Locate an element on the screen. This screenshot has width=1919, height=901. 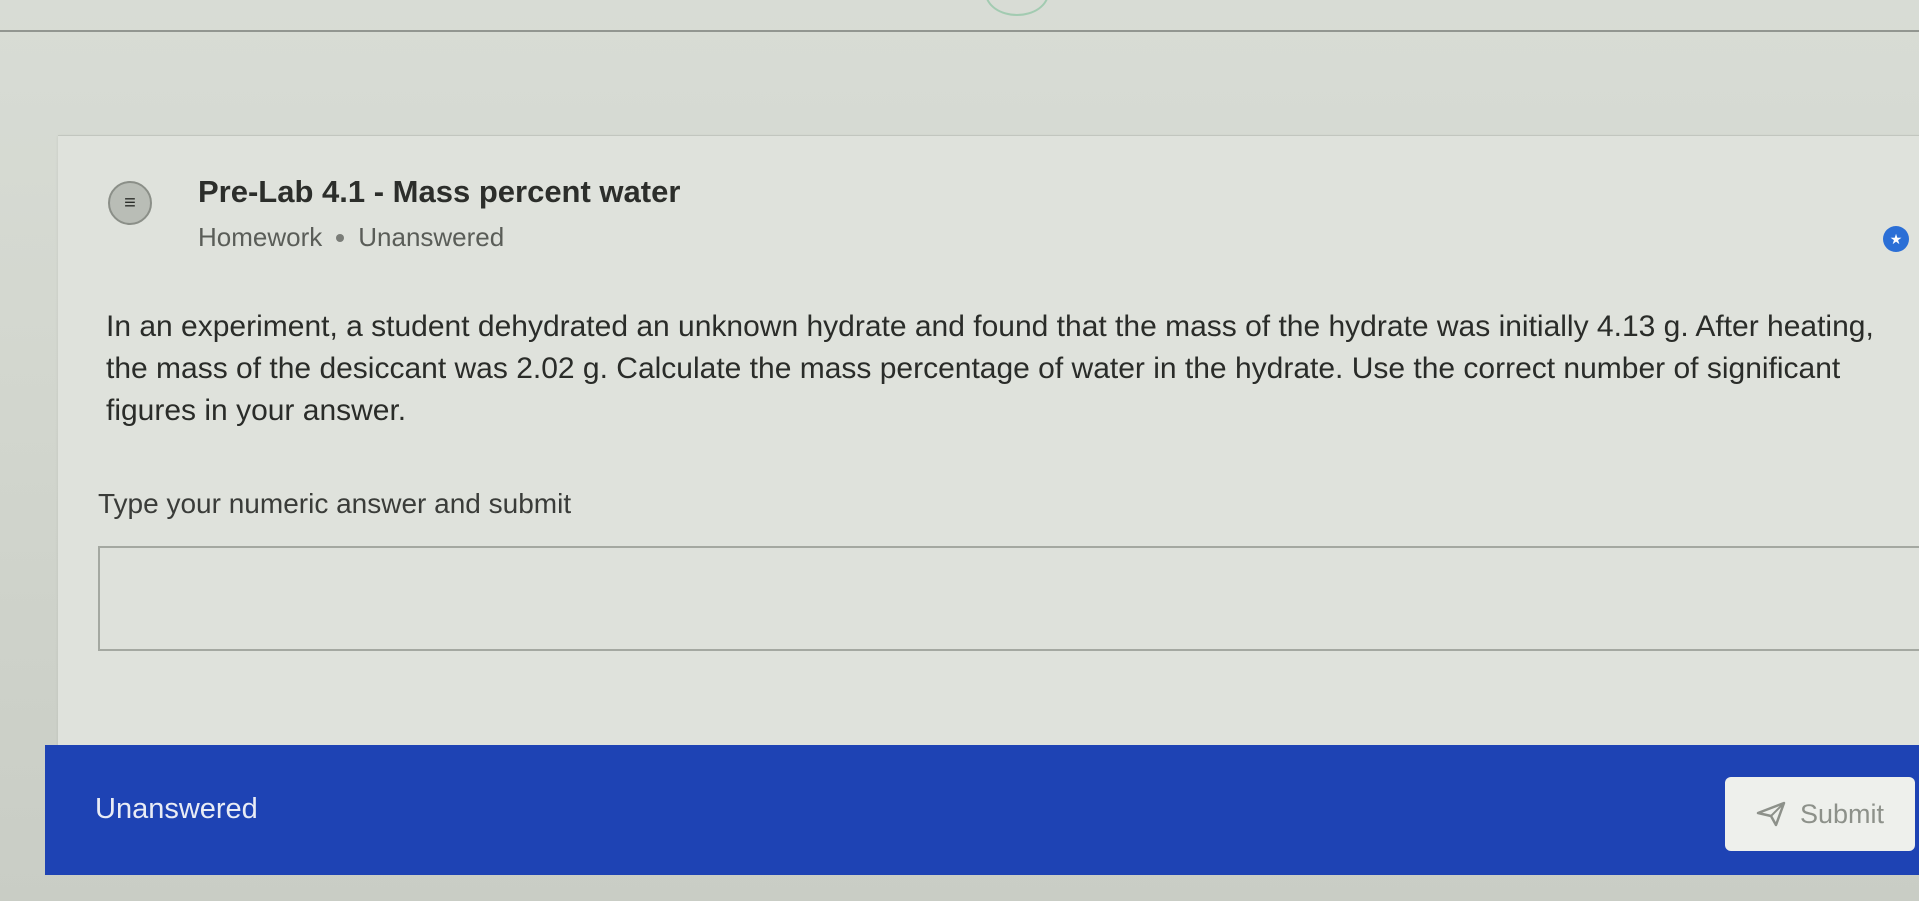
question-status: Unanswered is located at coordinates (431, 237).